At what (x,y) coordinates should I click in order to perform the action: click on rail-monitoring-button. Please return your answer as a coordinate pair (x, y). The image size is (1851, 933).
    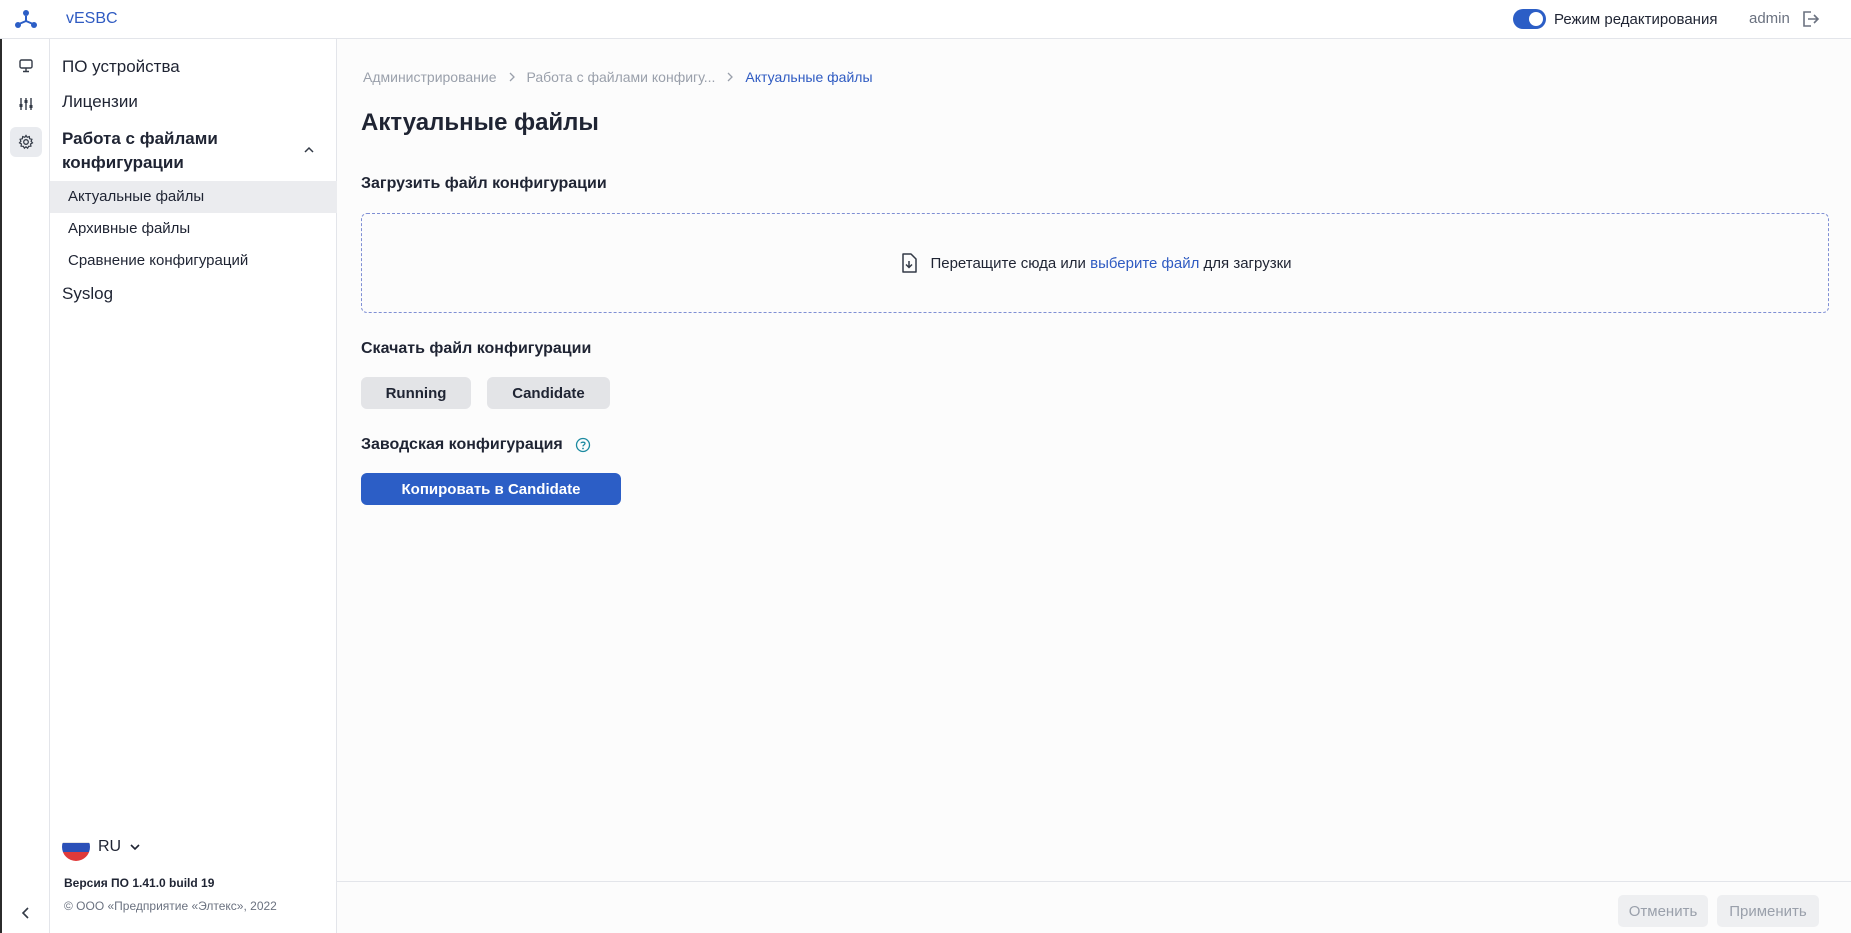
    Looking at the image, I should click on (26, 66).